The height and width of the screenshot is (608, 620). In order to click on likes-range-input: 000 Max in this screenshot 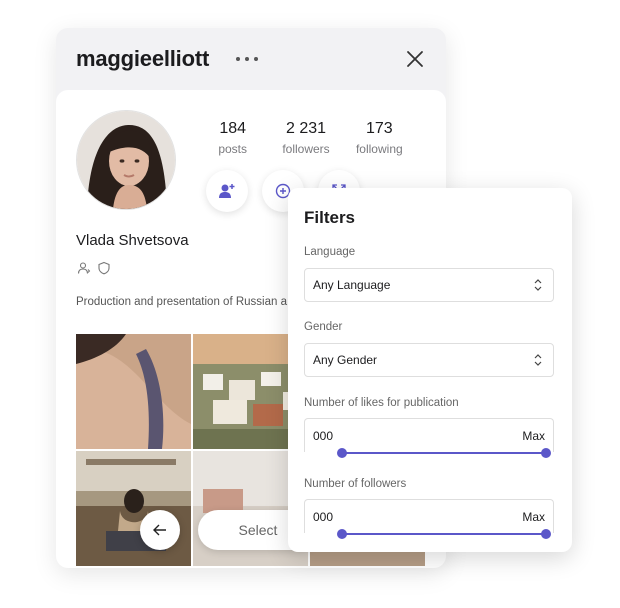, I will do `click(429, 435)`.